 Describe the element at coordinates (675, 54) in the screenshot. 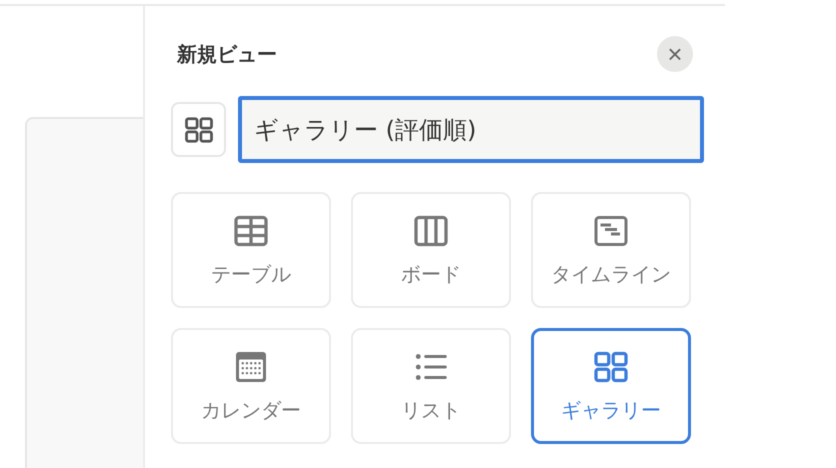

I see `close-button: ×` at that location.